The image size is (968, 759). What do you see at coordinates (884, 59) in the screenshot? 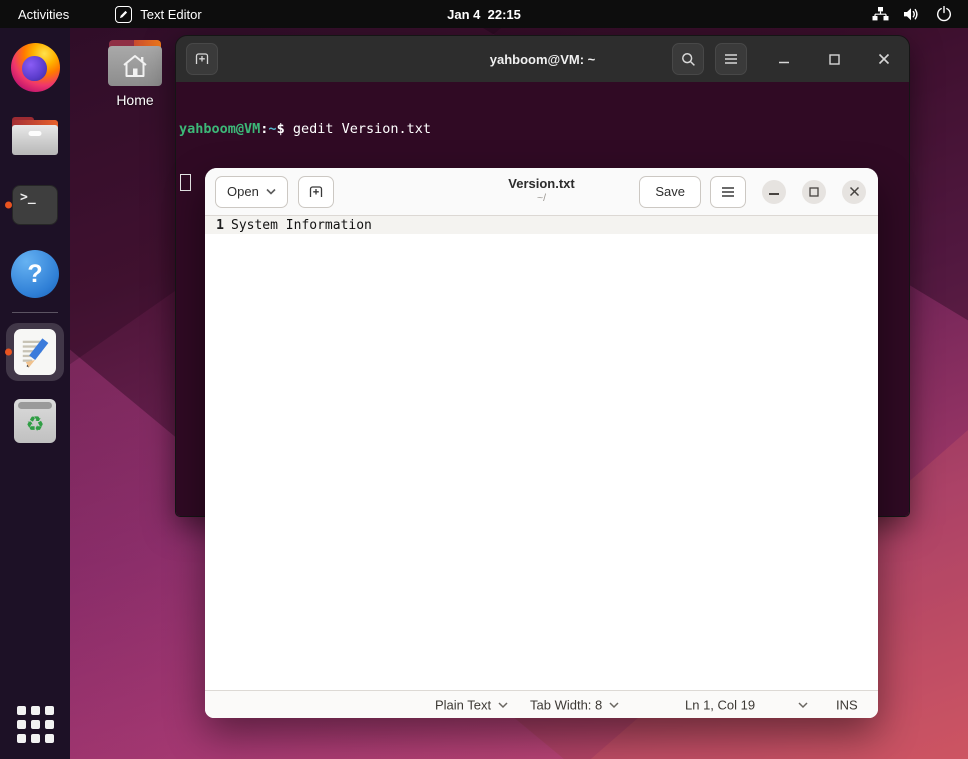
I see `terminal-close-button` at bounding box center [884, 59].